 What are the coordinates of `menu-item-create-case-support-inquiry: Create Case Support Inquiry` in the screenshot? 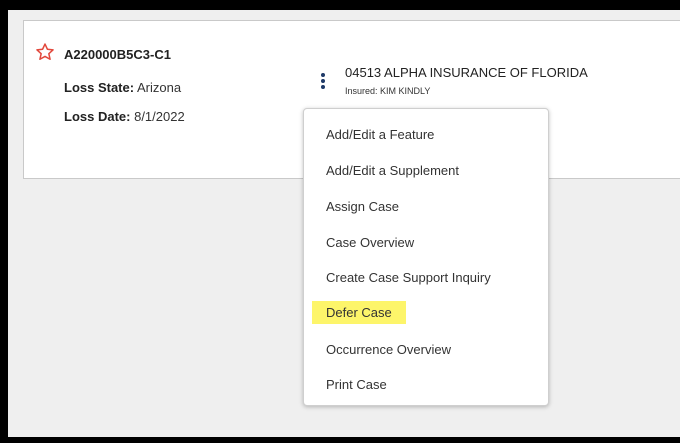 It's located at (408, 277).